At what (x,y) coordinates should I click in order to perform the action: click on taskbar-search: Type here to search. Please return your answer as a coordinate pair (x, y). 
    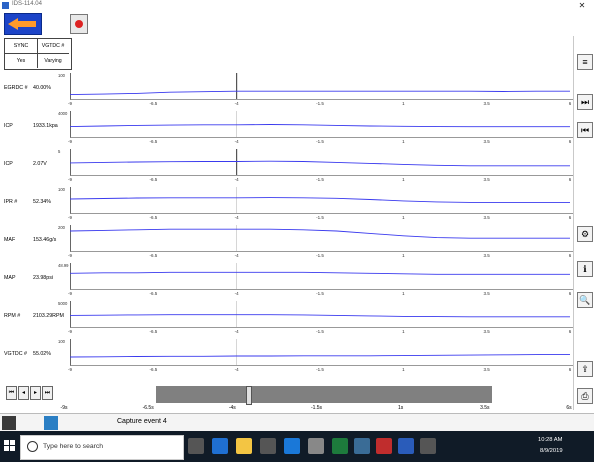
    Looking at the image, I should click on (102, 447).